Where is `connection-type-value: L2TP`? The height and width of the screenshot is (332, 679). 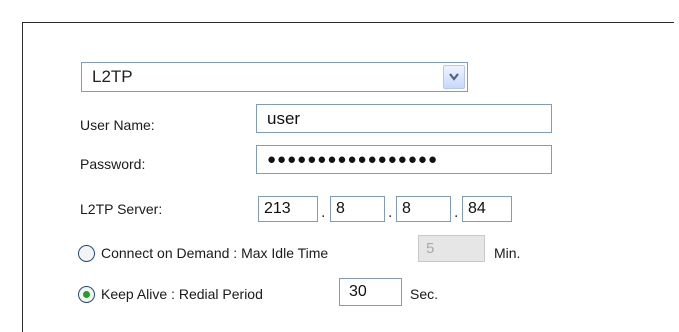
connection-type-value: L2TP is located at coordinates (112, 76).